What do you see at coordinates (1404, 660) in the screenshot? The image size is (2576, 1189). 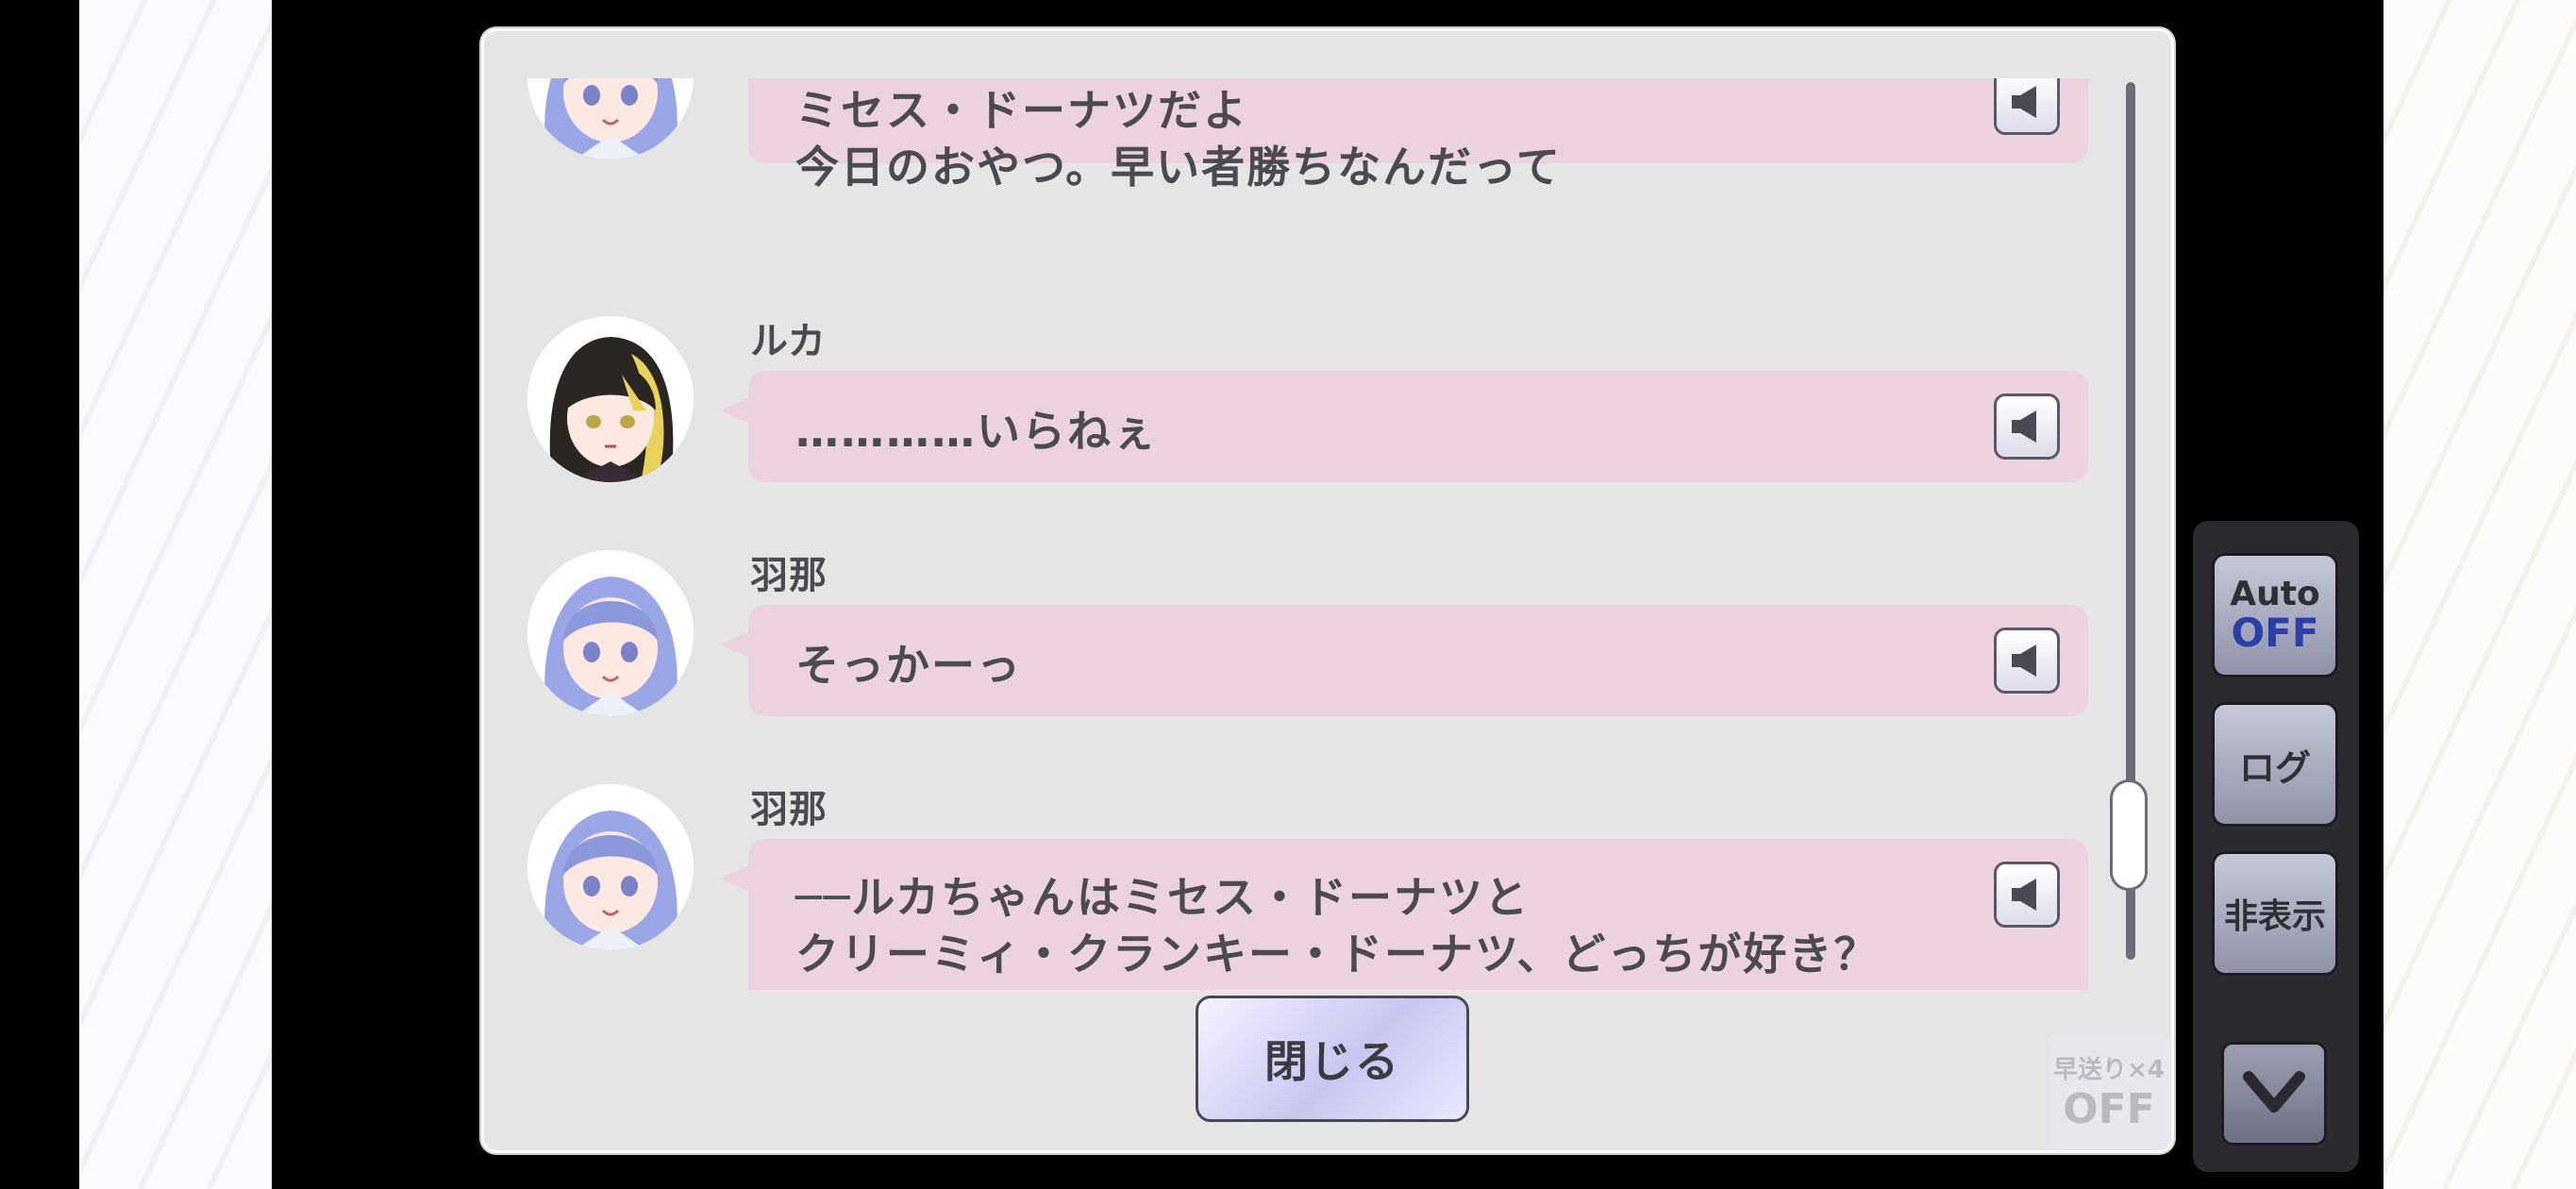 I see `dialogue-bubble: そっかーっ` at bounding box center [1404, 660].